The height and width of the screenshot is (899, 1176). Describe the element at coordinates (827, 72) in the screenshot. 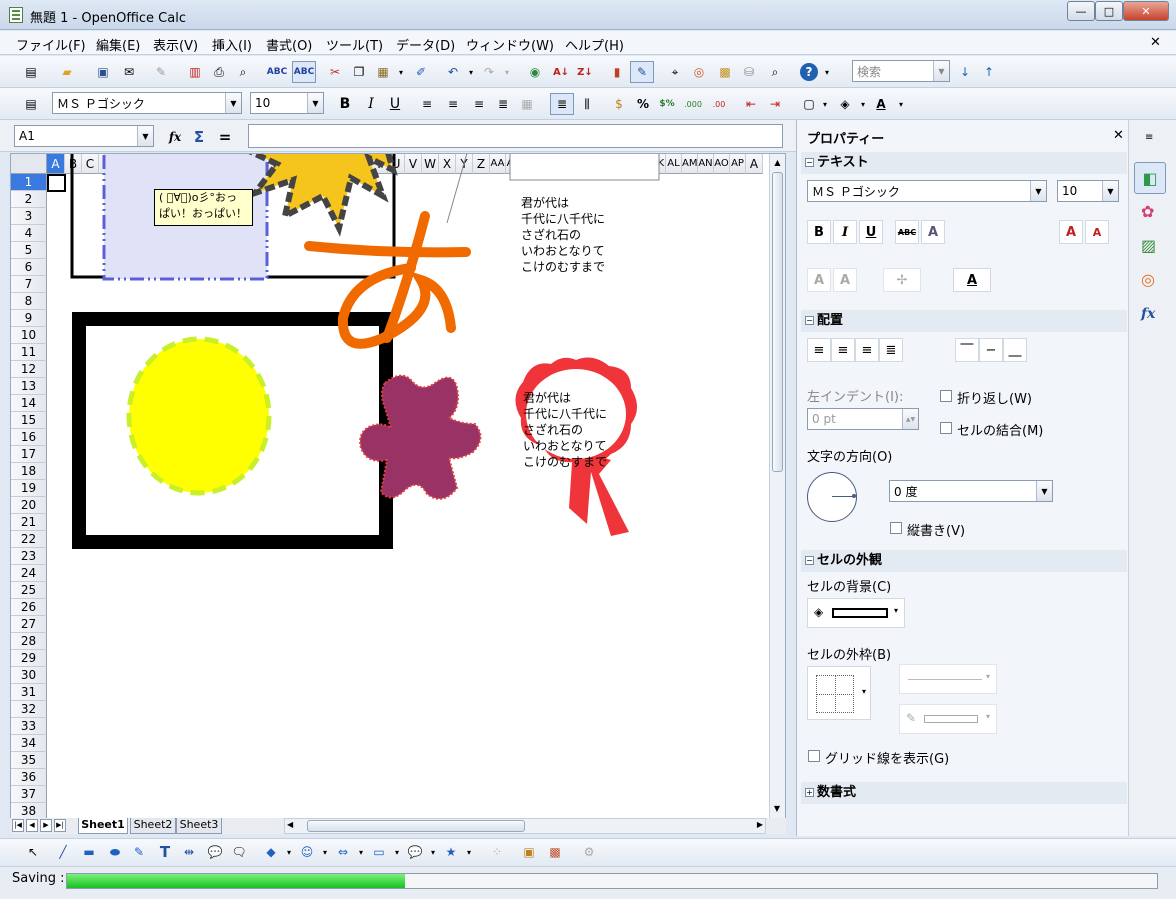

I see `help-dropdown-icon: ▾` at that location.